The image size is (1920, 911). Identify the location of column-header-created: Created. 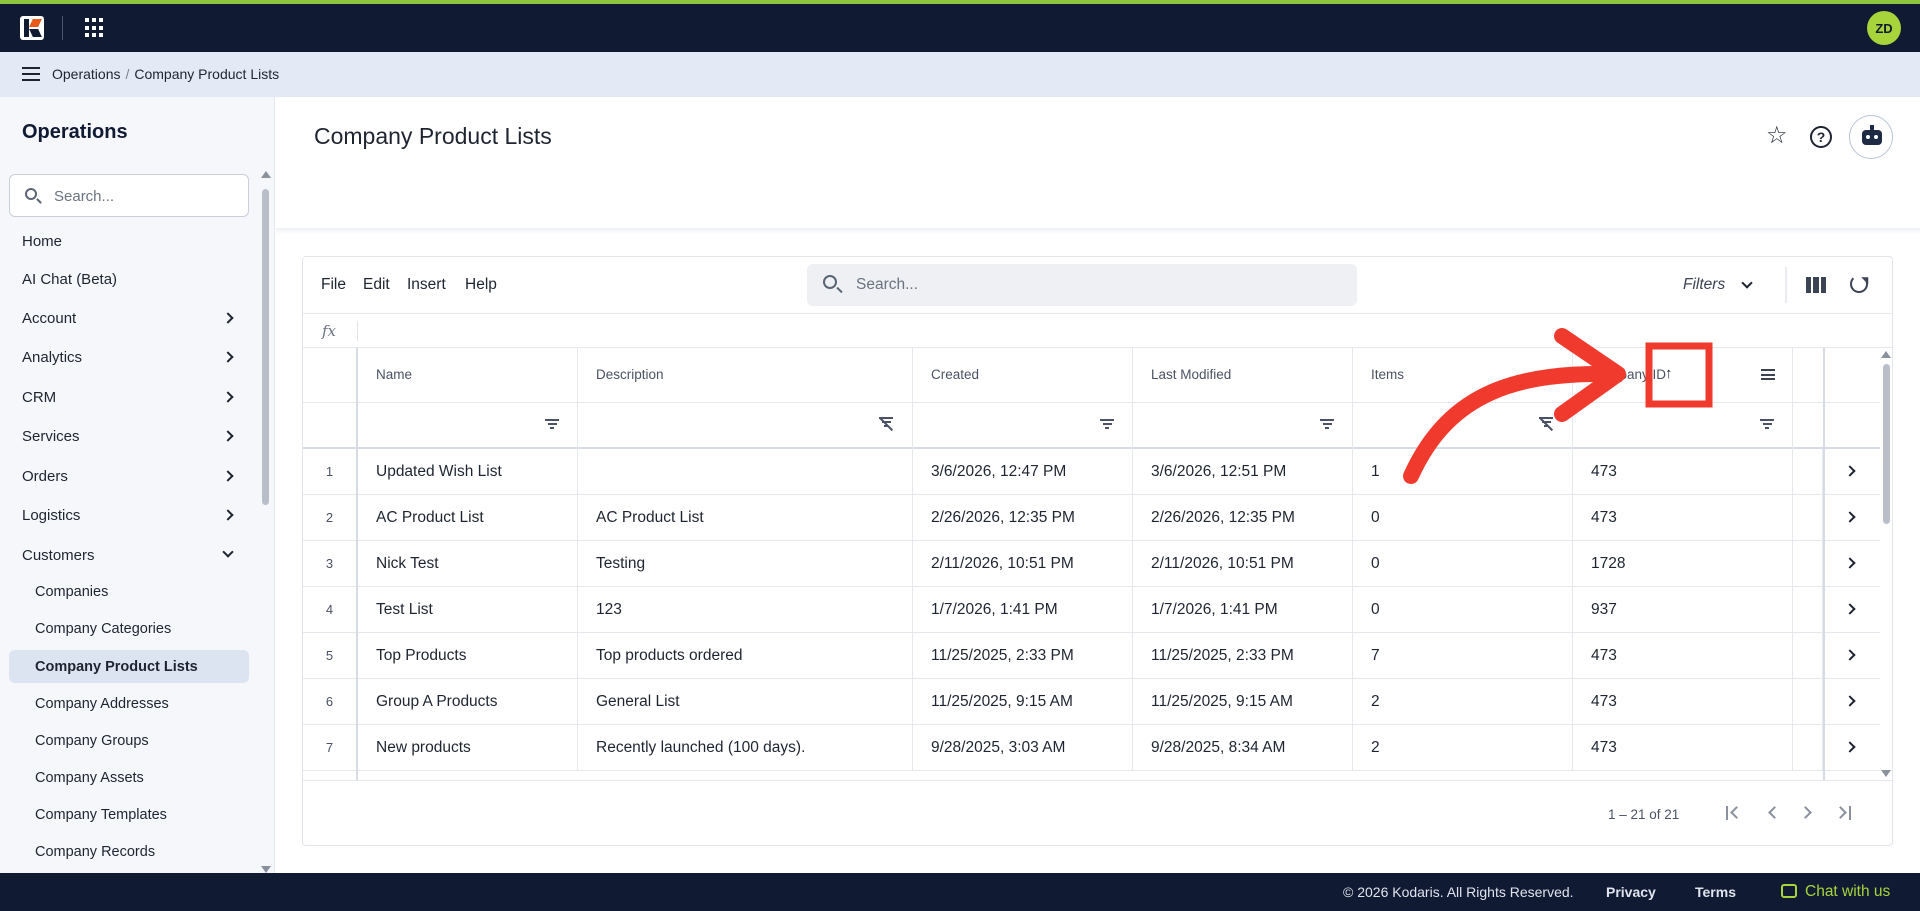
(1023, 375).